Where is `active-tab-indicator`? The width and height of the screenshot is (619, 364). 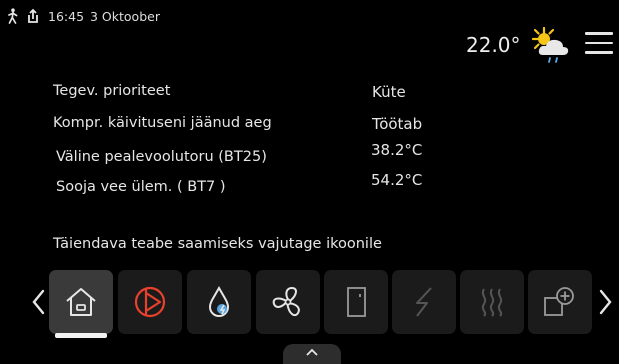 active-tab-indicator is located at coordinates (81, 335).